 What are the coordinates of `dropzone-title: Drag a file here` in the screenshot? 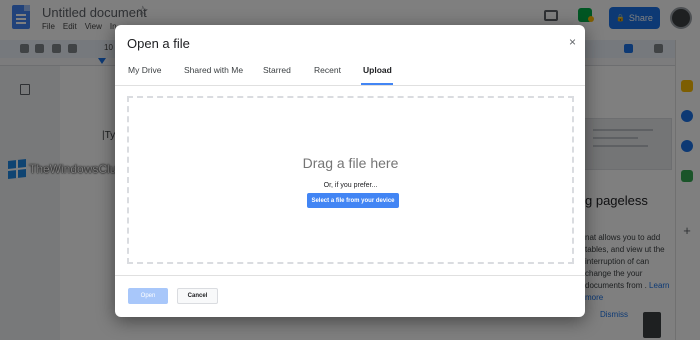 It's located at (350, 163).